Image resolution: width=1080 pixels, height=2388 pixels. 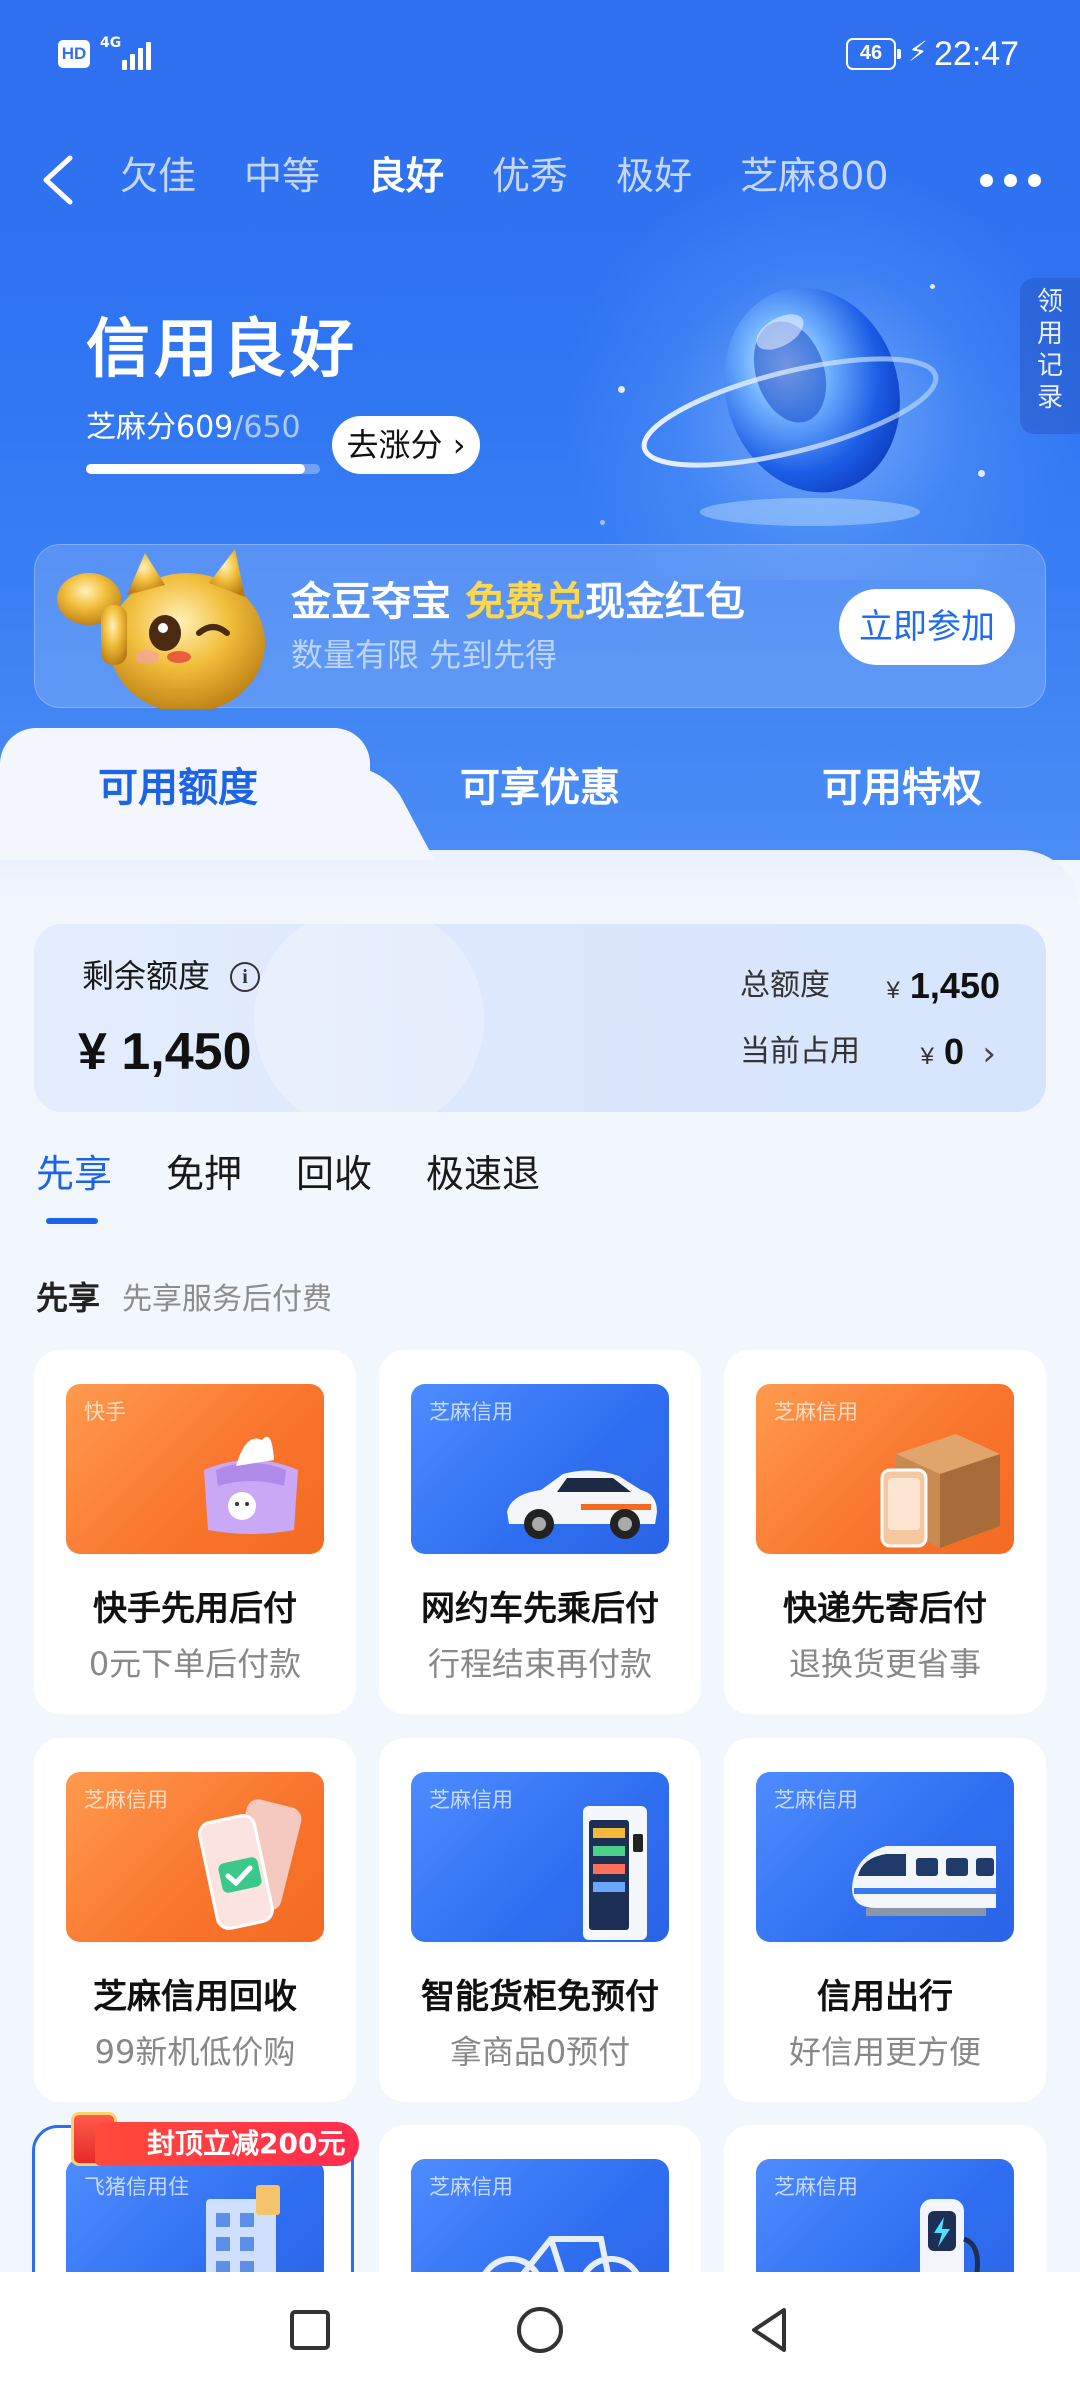 What do you see at coordinates (785, 985) in the screenshot?
I see `total-quota-label: 总额度` at bounding box center [785, 985].